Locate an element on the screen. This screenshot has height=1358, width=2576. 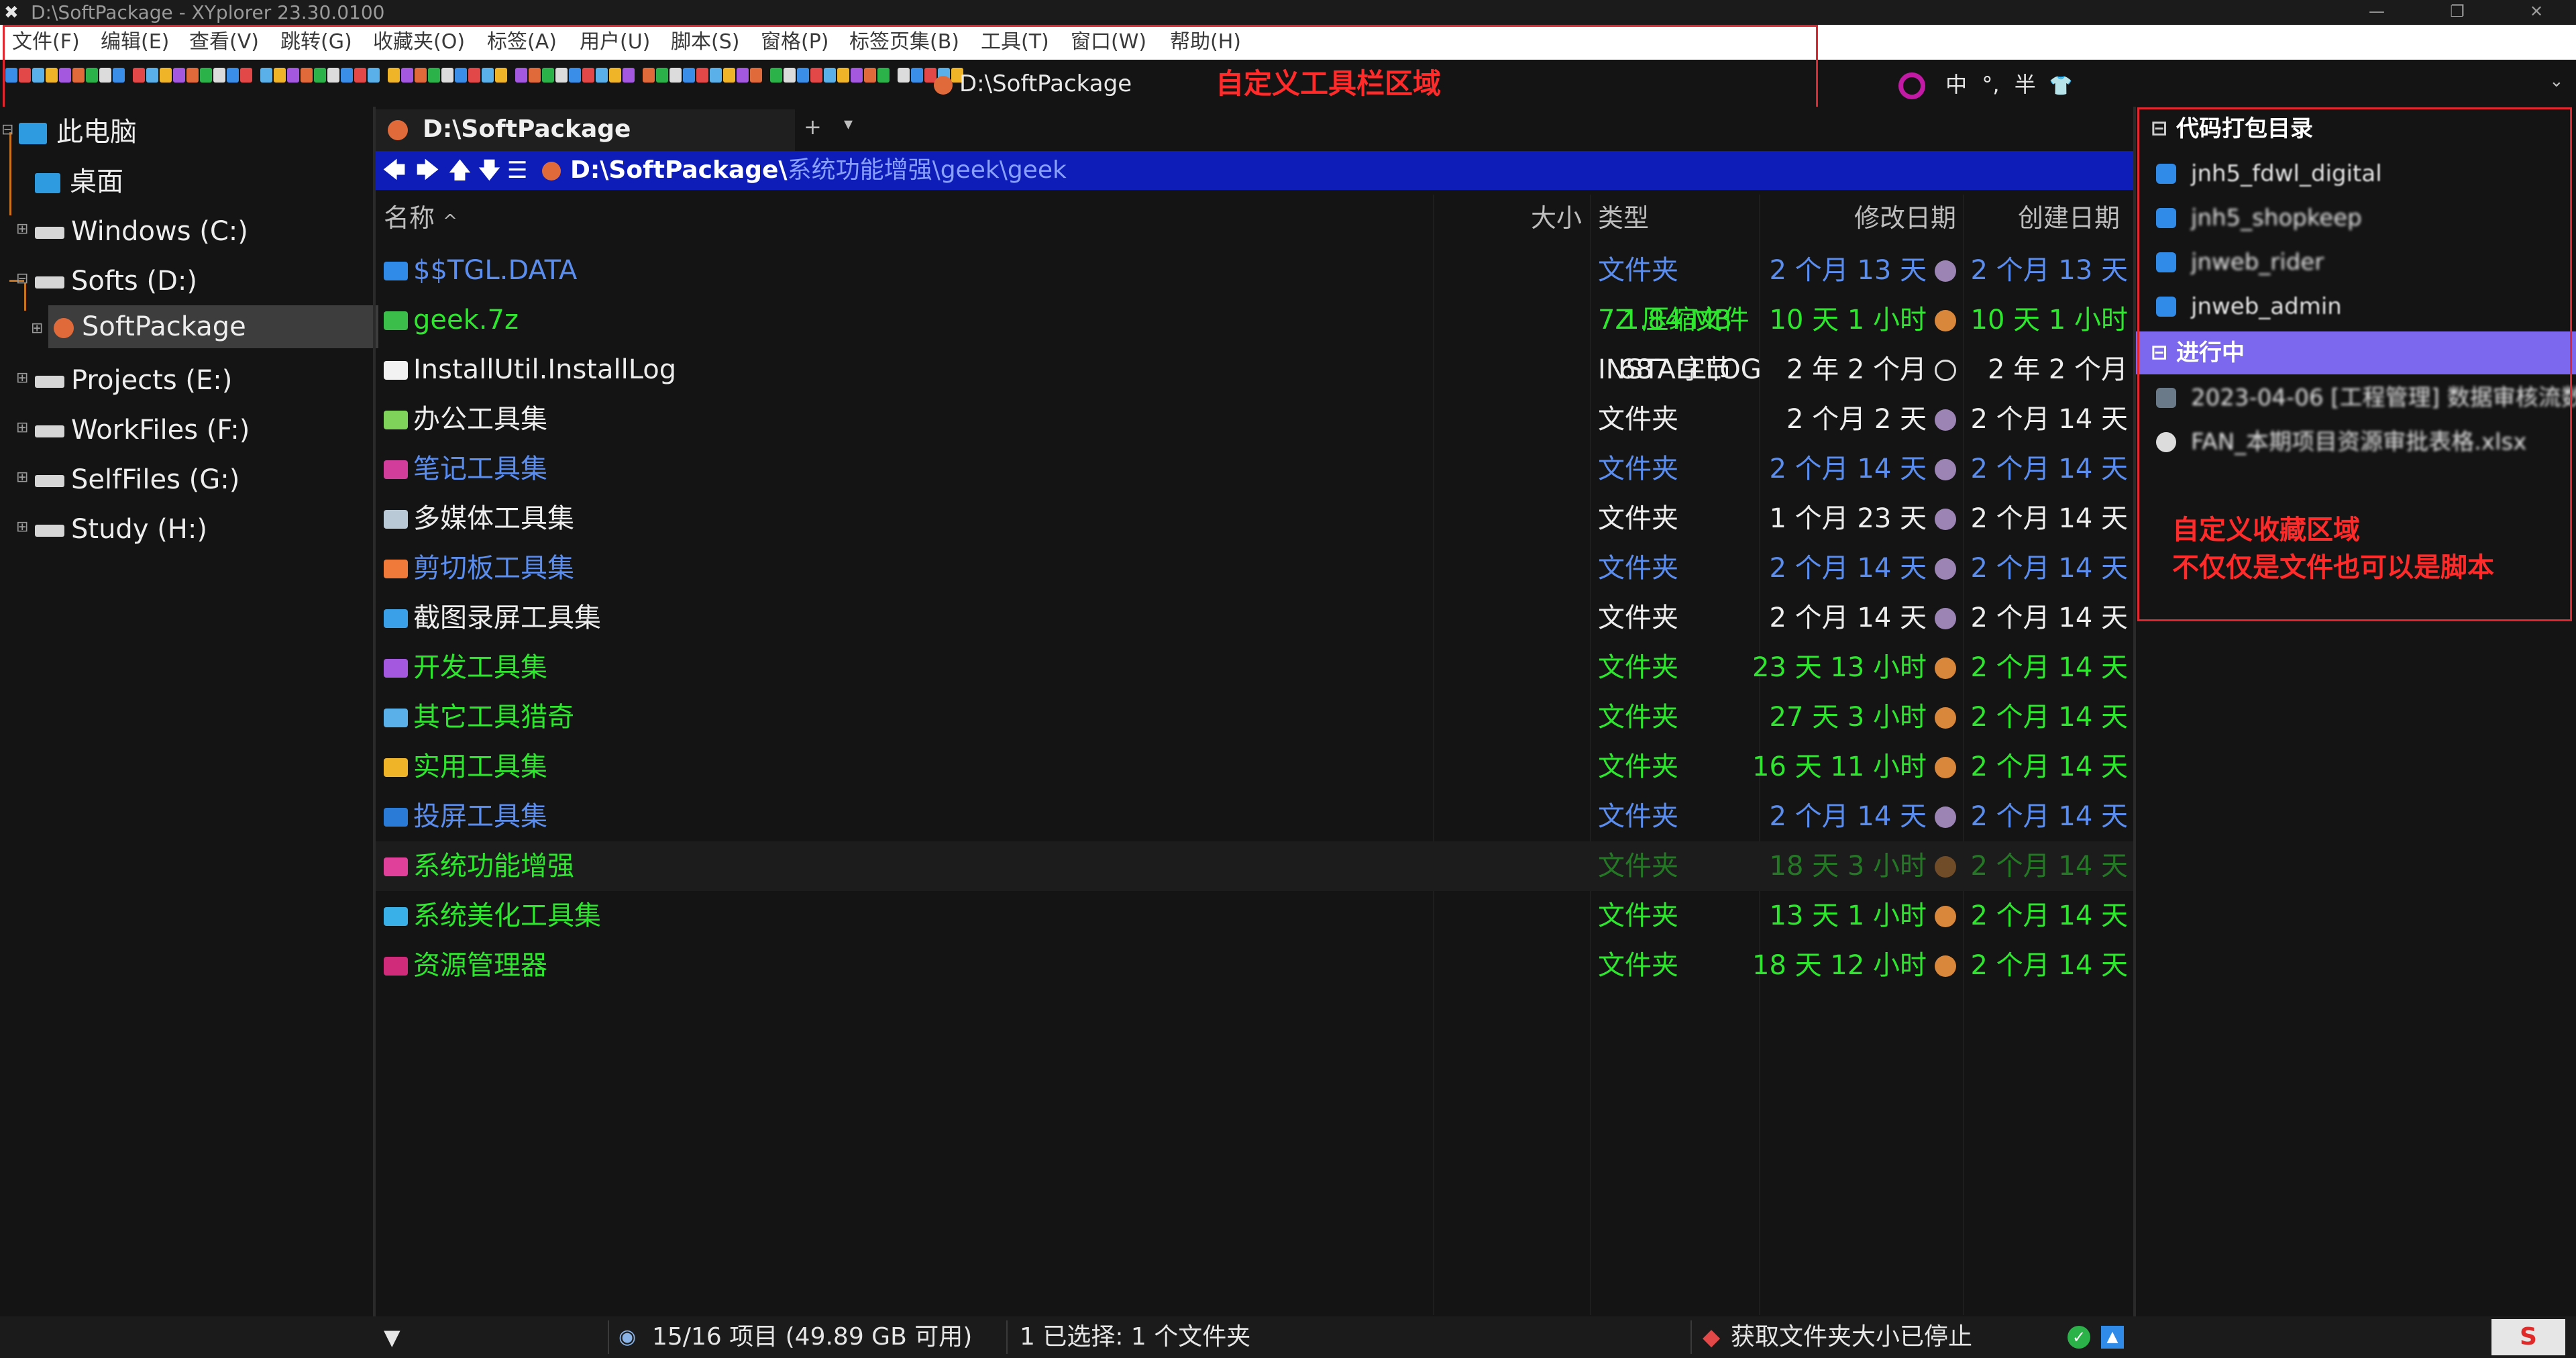
tree-item-drive-g: SelfFiles (G:) is located at coordinates (137, 479).